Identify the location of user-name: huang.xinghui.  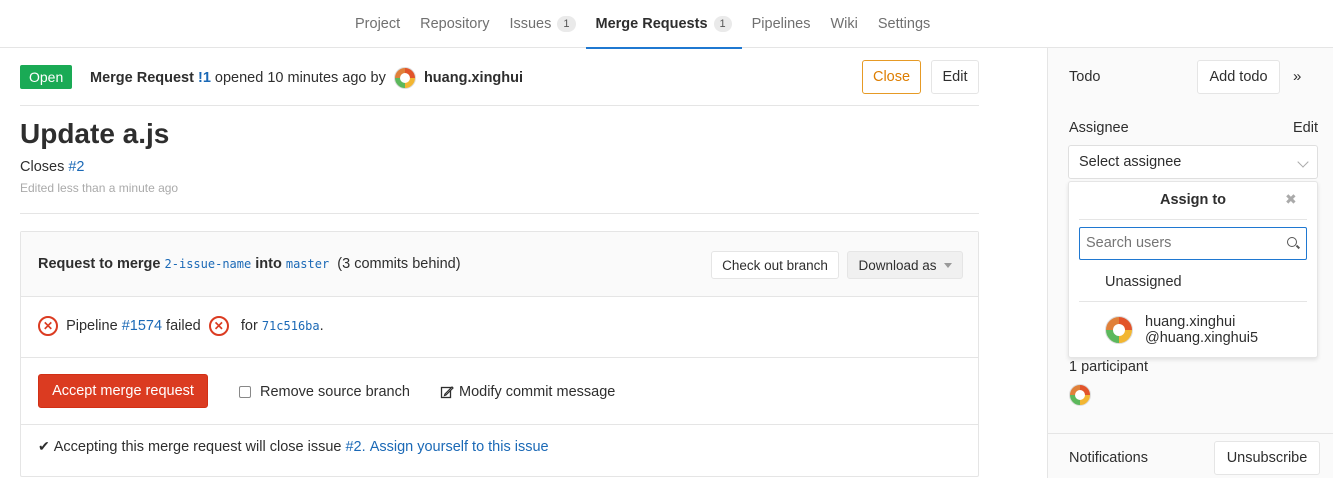
(1190, 322).